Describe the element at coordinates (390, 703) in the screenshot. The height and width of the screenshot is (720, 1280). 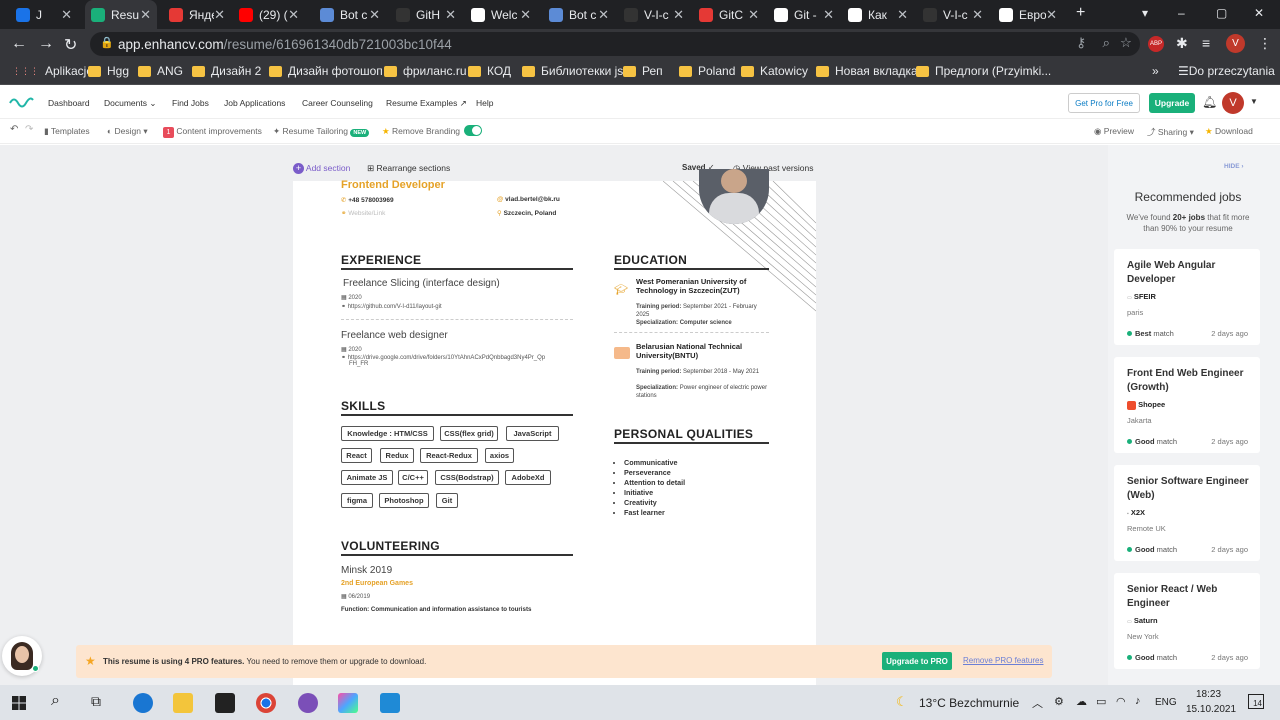
I see `vscode-icon` at that location.